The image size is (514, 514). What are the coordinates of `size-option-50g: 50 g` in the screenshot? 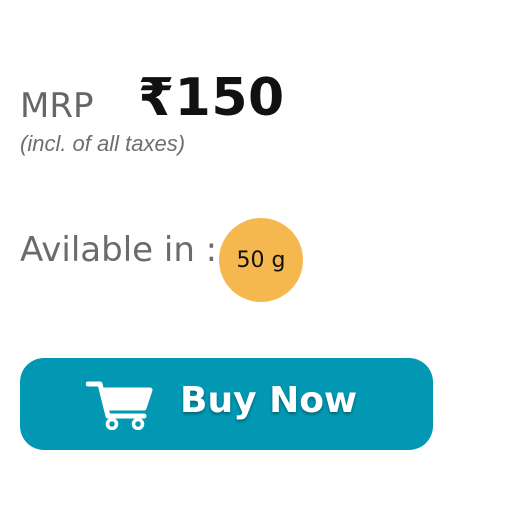 It's located at (261, 260).